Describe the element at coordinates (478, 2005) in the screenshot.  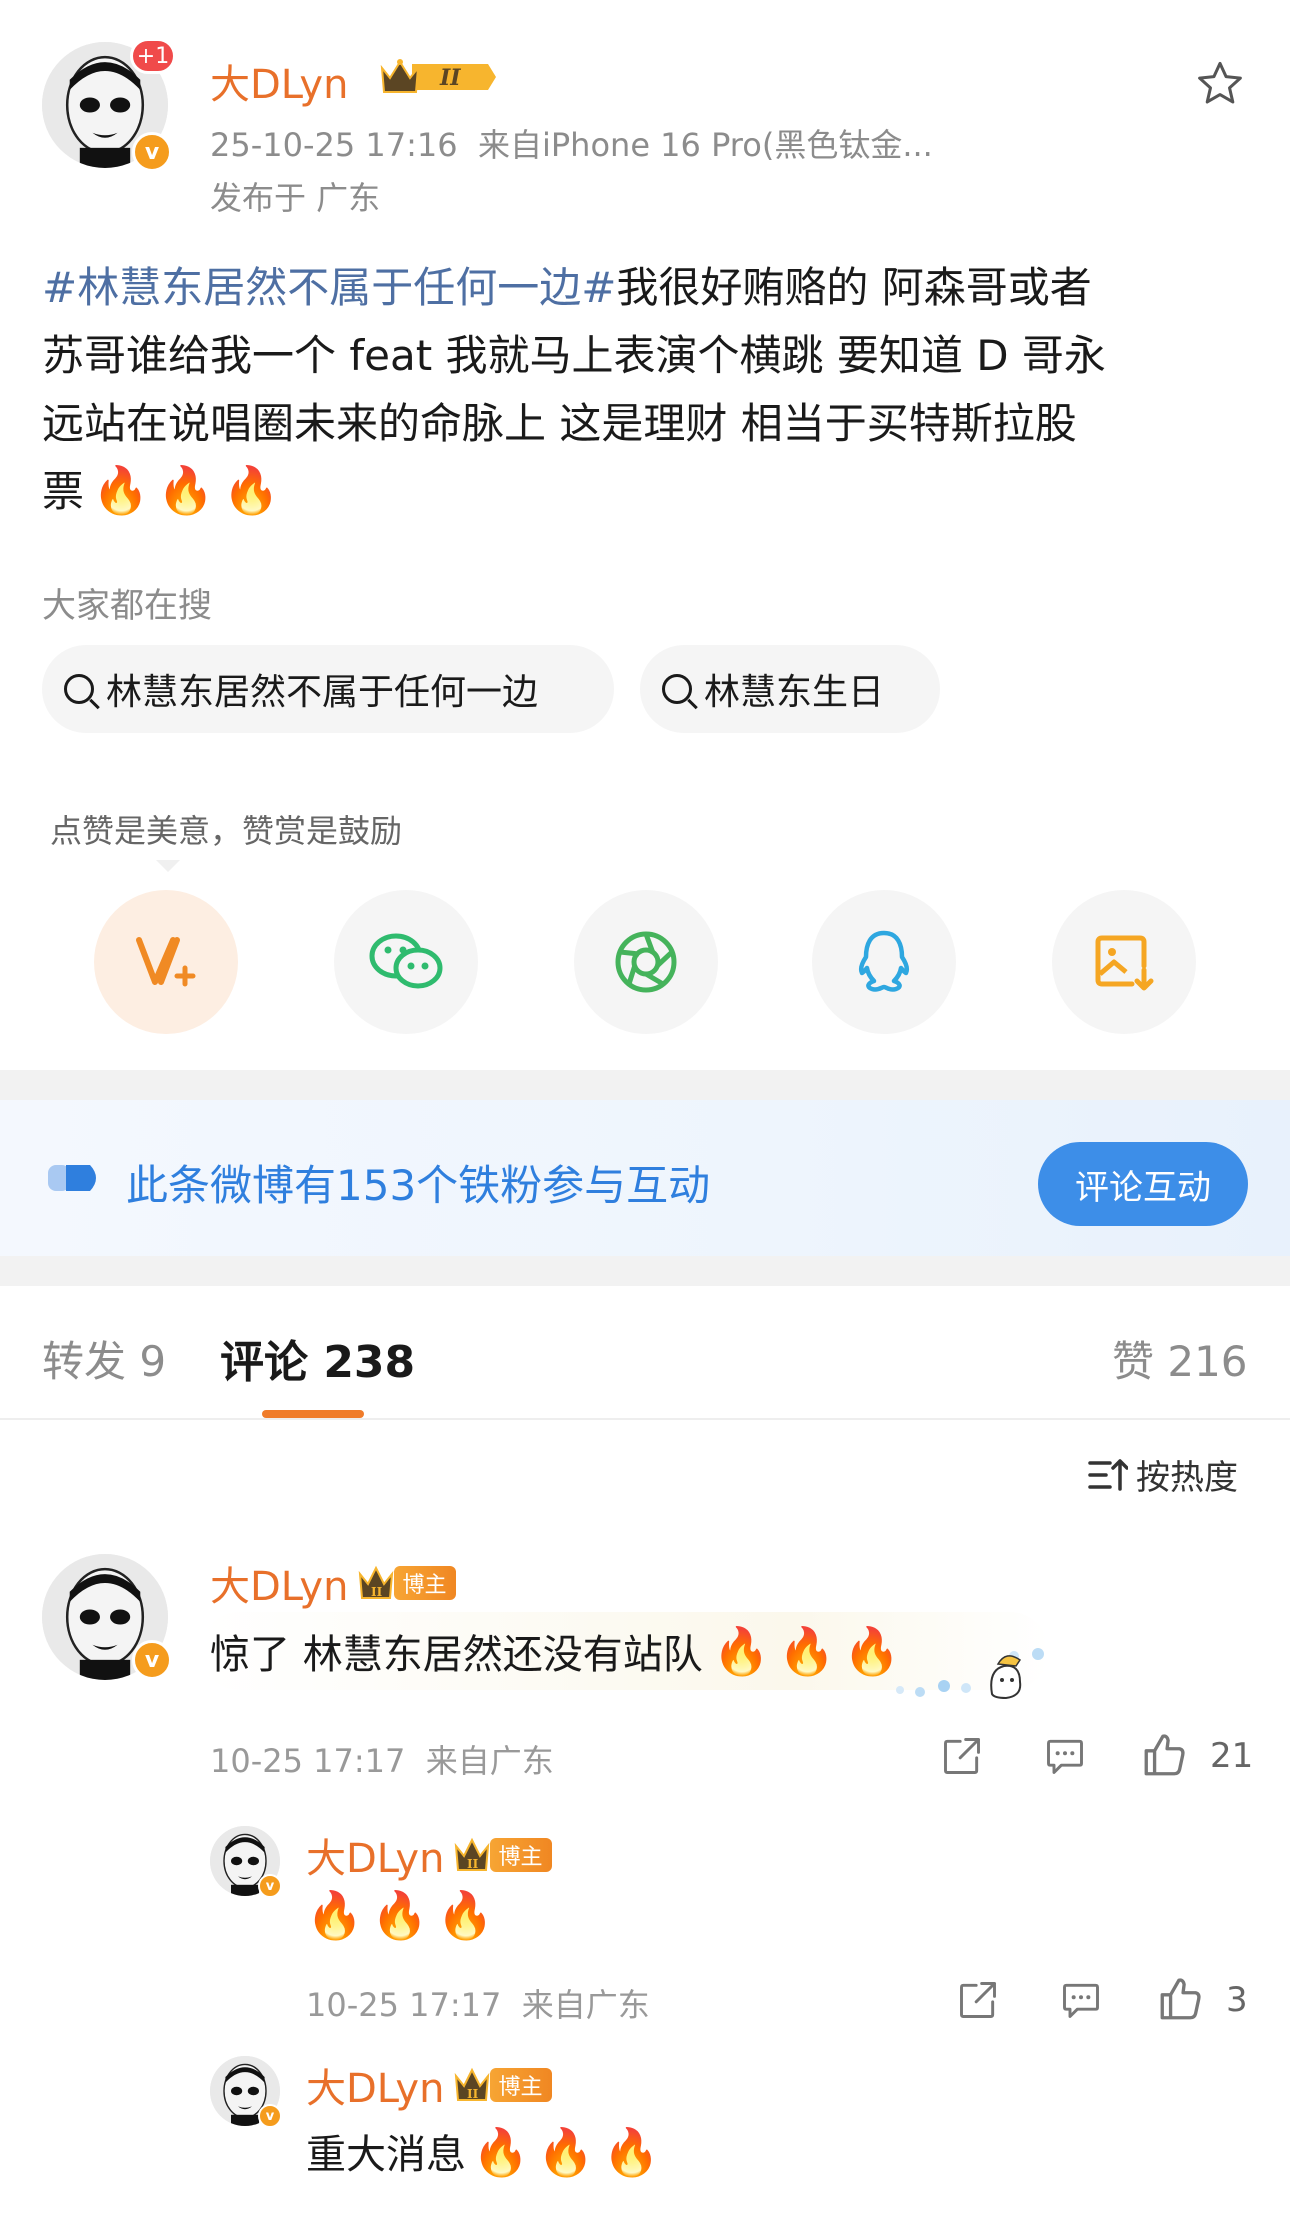
I see `reply-1-time: 10-25 17:17 来自广东` at that location.